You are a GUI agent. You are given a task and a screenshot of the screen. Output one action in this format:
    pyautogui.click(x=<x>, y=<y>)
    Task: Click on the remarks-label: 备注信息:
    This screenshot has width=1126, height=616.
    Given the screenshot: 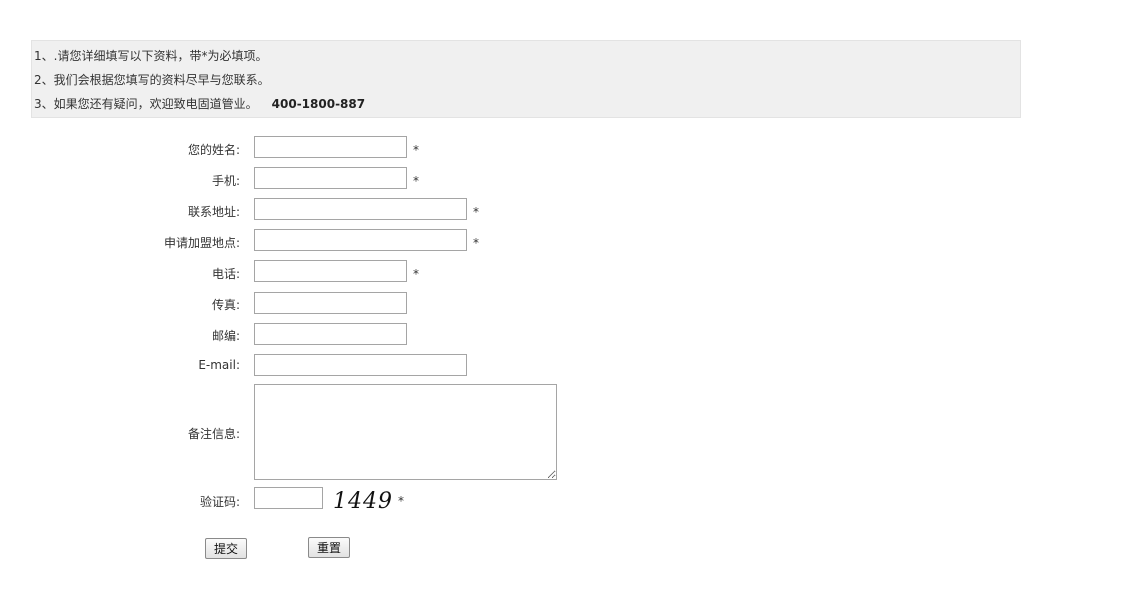 What is the action you would take?
    pyautogui.click(x=213, y=434)
    